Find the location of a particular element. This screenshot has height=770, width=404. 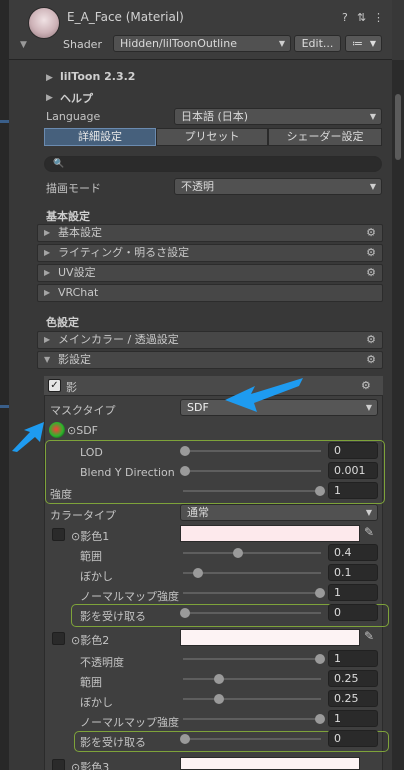

tab-shader-settings: シェーダー設定 is located at coordinates (325, 137).